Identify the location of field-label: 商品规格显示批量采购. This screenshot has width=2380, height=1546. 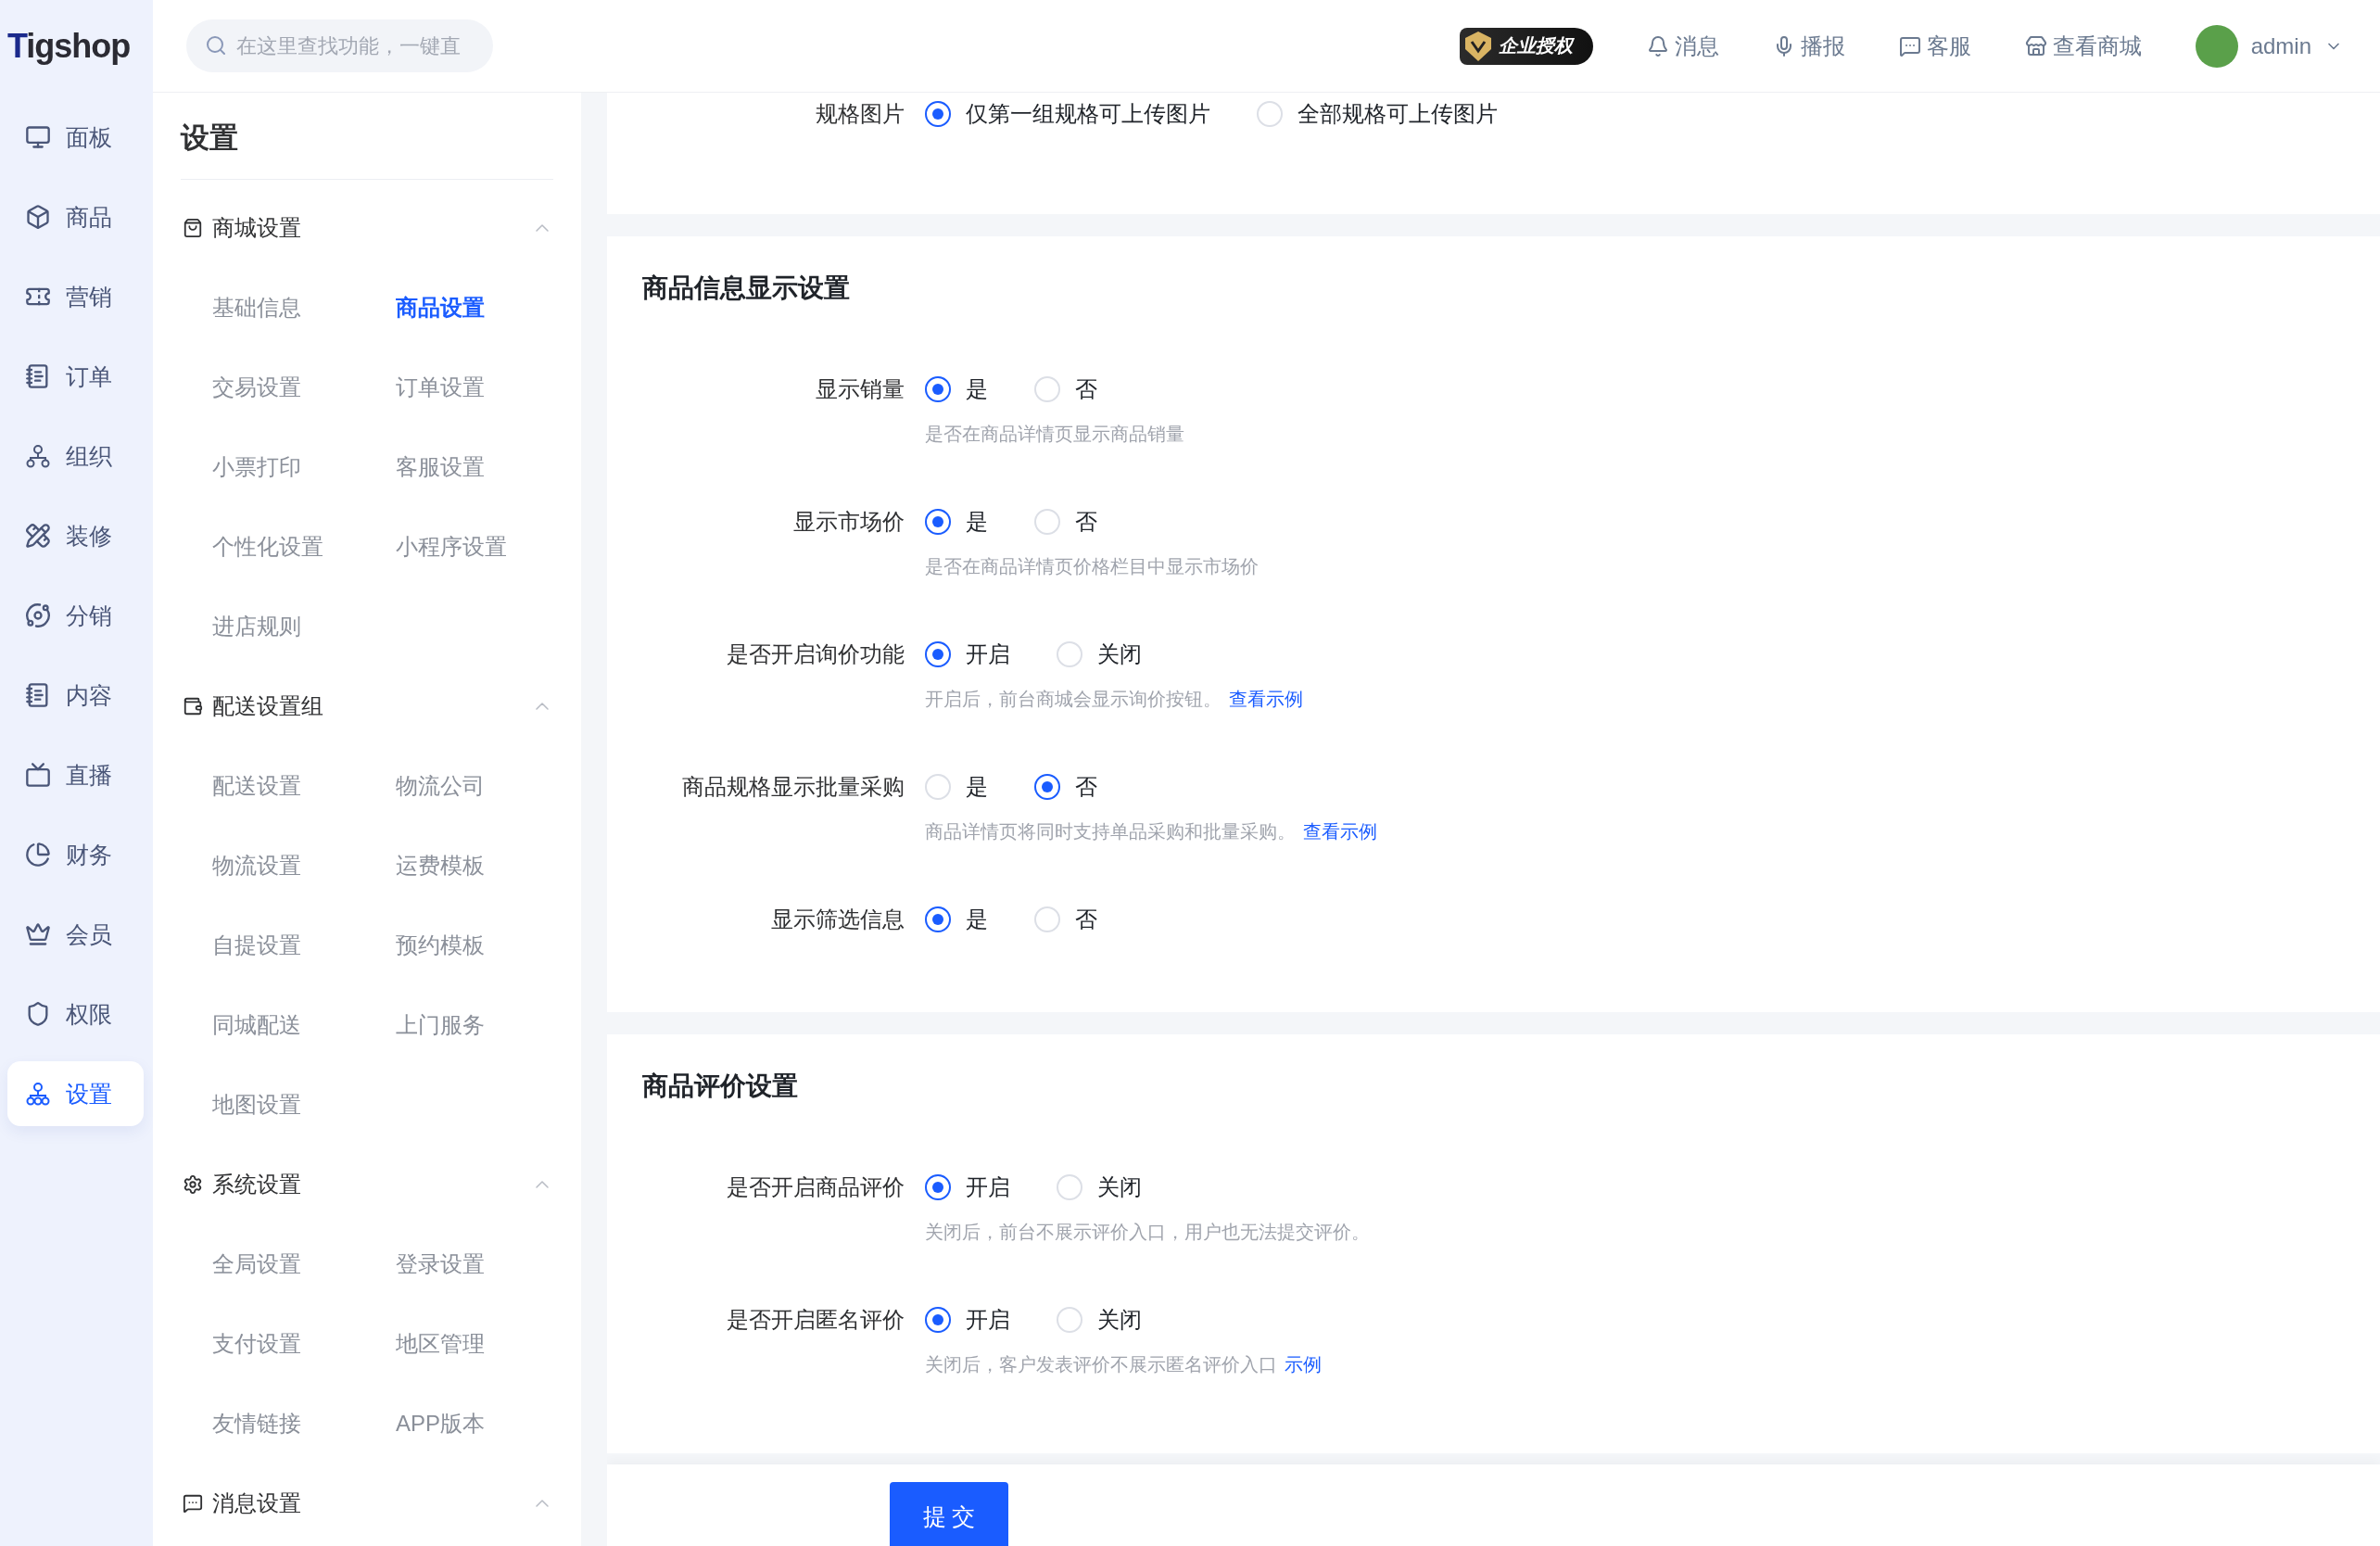
(793, 787).